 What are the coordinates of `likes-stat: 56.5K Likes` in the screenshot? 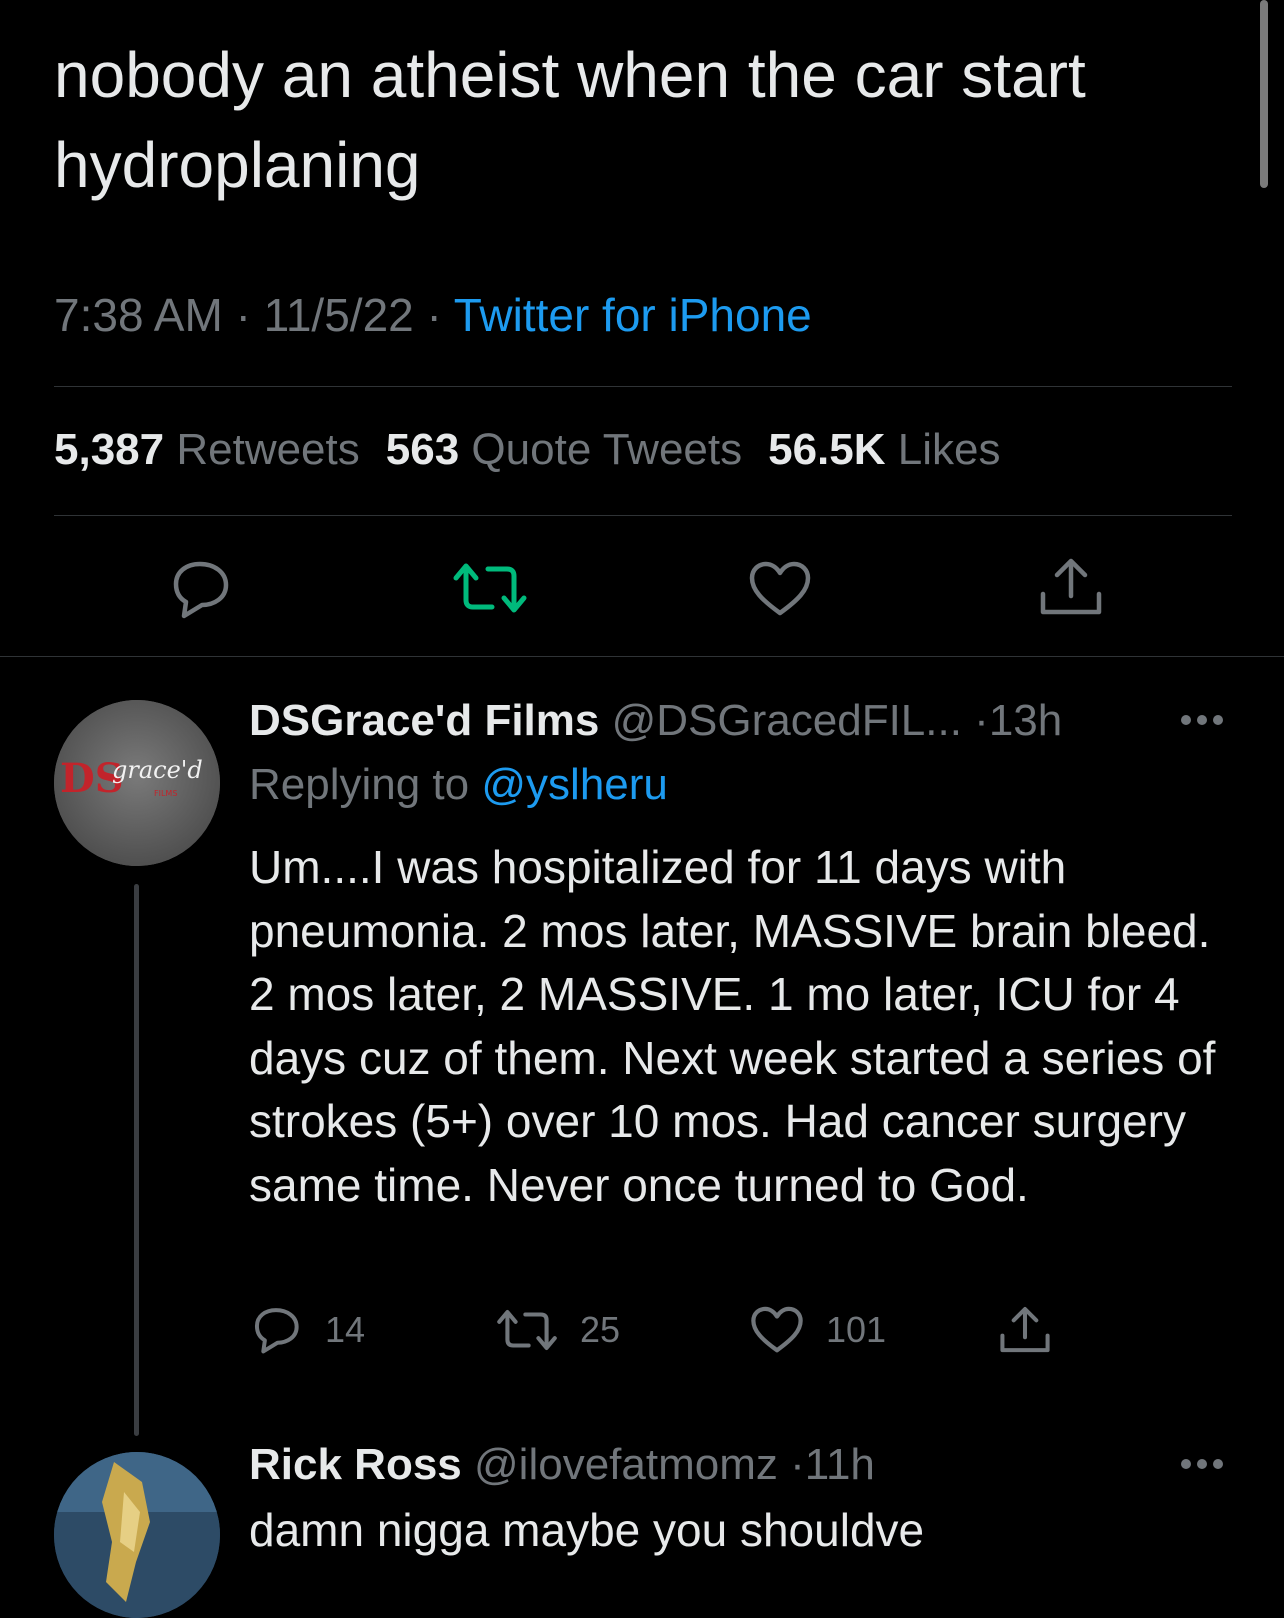 It's located at (884, 449).